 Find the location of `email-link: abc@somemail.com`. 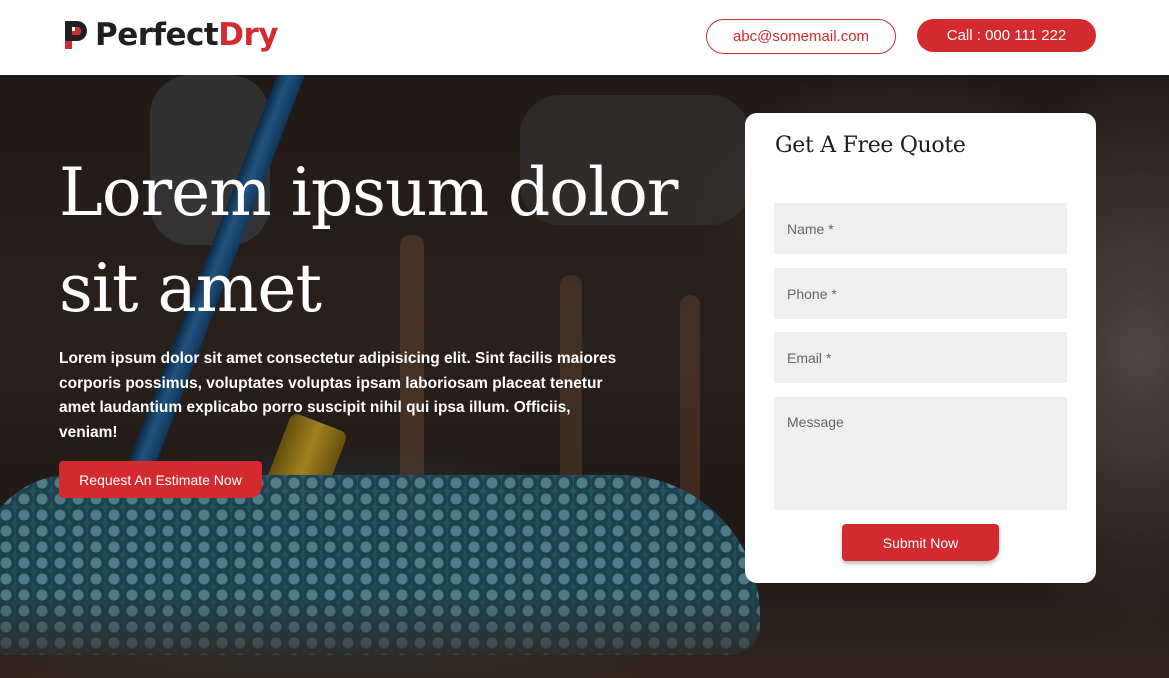

email-link: abc@somemail.com is located at coordinates (801, 36).